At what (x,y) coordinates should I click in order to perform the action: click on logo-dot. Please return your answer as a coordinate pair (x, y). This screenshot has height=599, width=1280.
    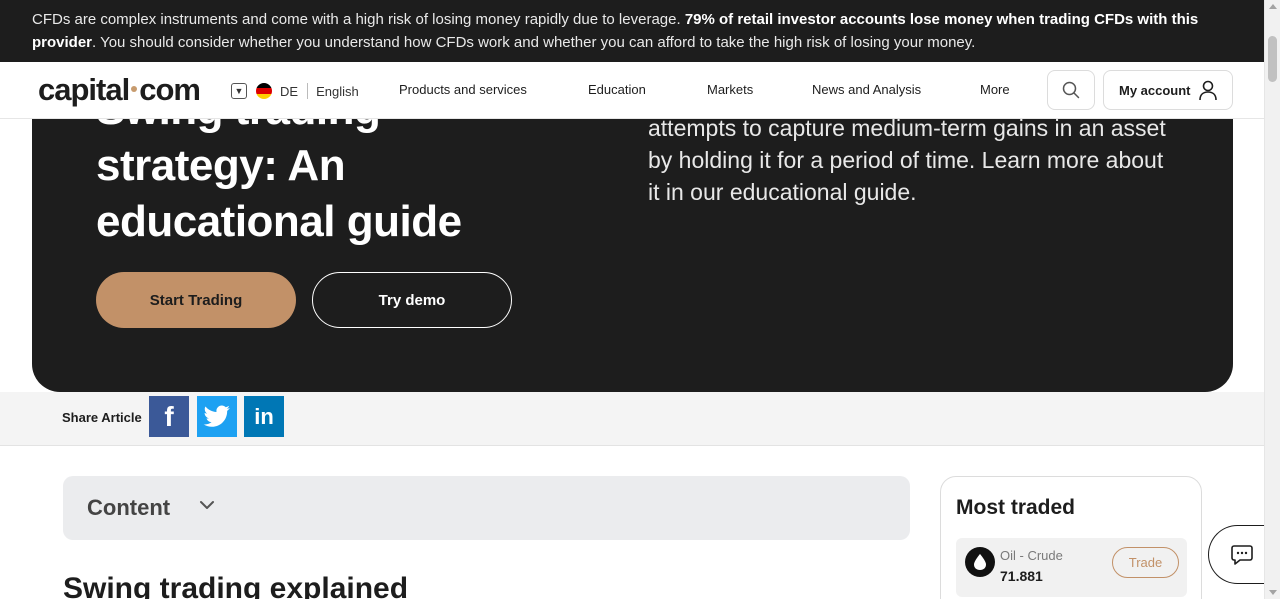
    Looking at the image, I should click on (134, 89).